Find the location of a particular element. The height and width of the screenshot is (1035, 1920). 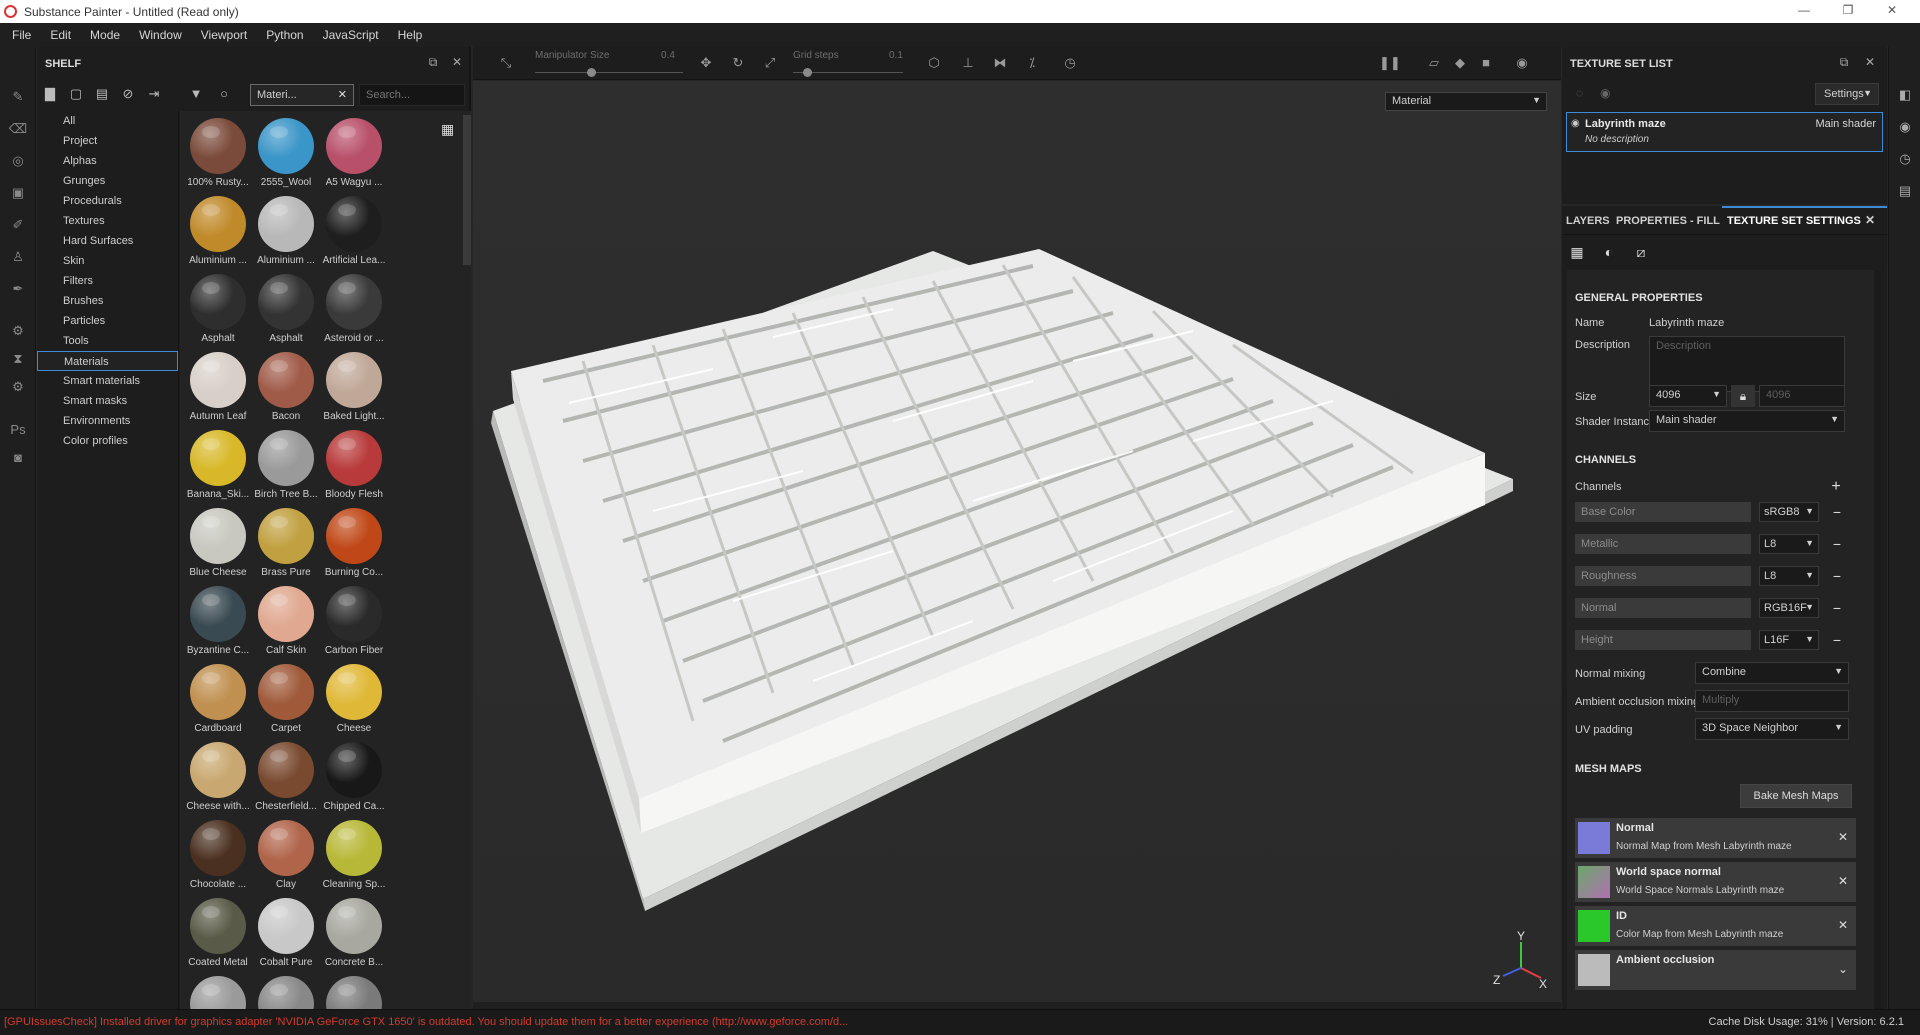

shader-settings-icon: ⚙ is located at coordinates (18, 387).